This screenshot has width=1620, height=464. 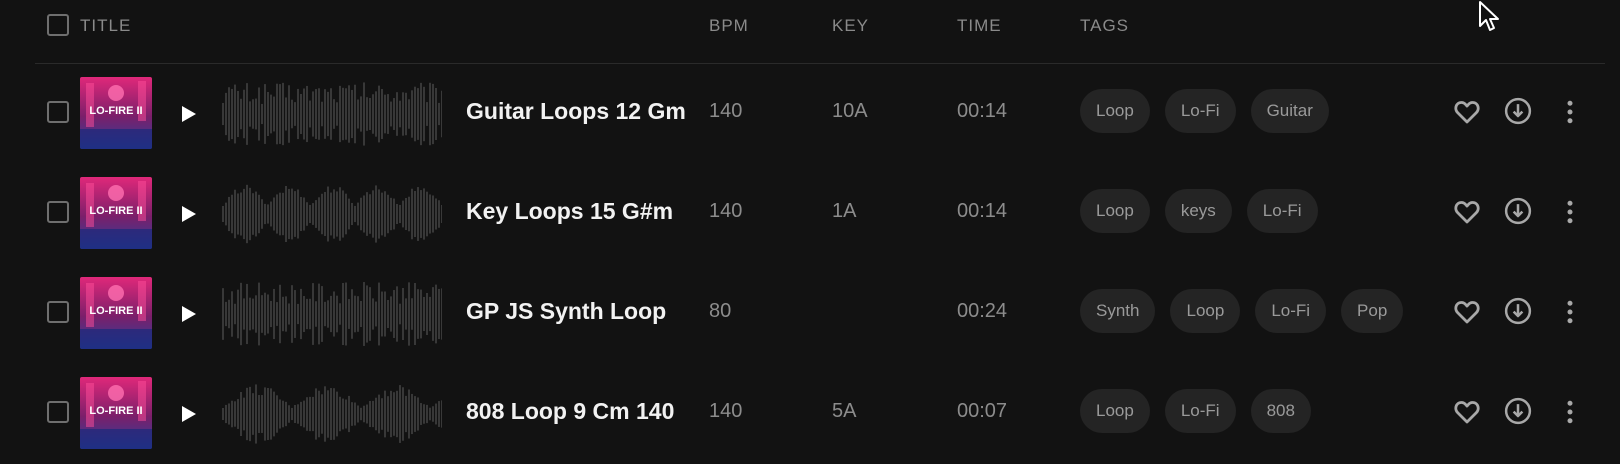 I want to click on tag-chip: Pop, so click(x=1372, y=311).